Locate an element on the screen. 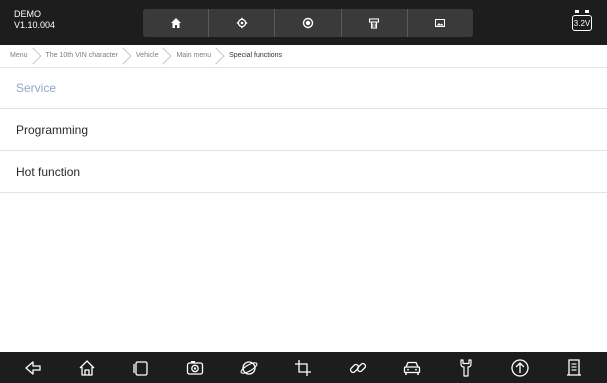 This screenshot has width=607, height=383. breadcrumb-vehicle: Vehicle is located at coordinates (146, 56).